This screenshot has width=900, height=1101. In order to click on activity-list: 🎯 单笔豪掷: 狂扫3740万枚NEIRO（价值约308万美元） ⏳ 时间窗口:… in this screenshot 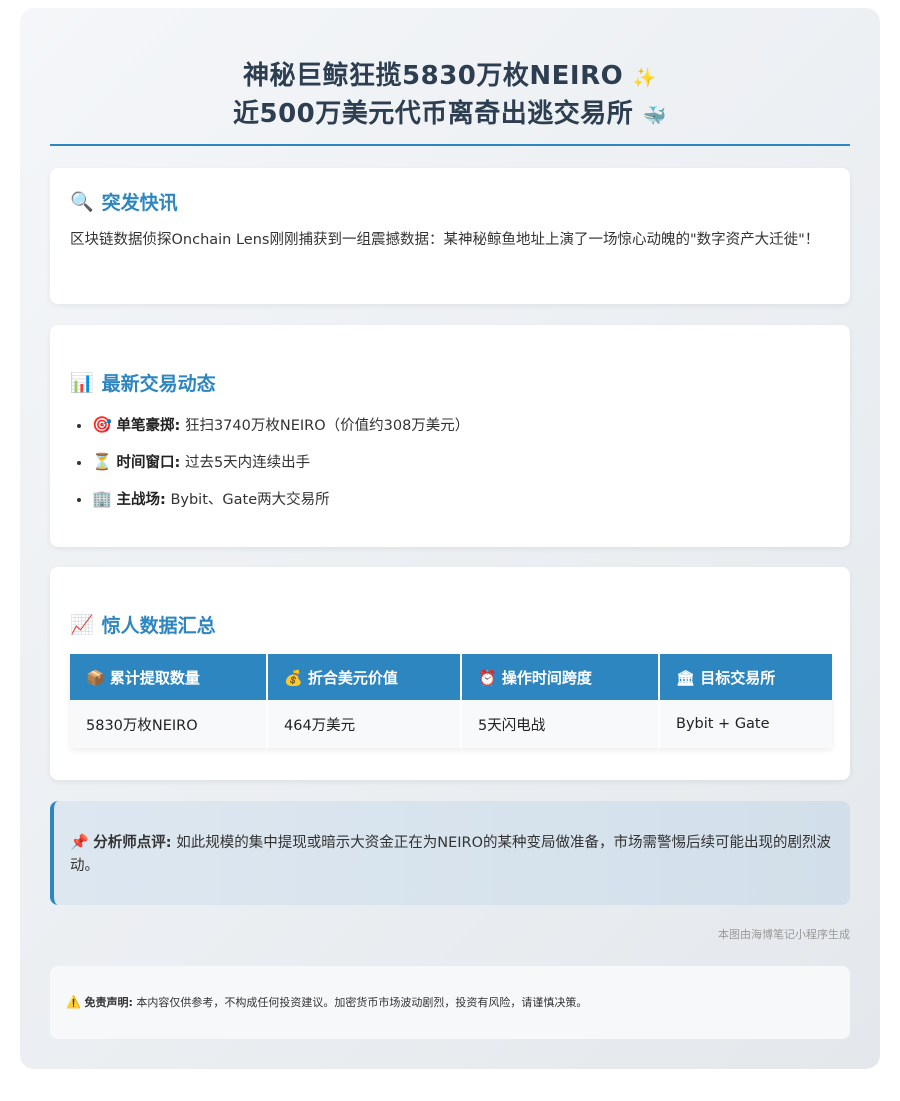, I will do `click(450, 462)`.